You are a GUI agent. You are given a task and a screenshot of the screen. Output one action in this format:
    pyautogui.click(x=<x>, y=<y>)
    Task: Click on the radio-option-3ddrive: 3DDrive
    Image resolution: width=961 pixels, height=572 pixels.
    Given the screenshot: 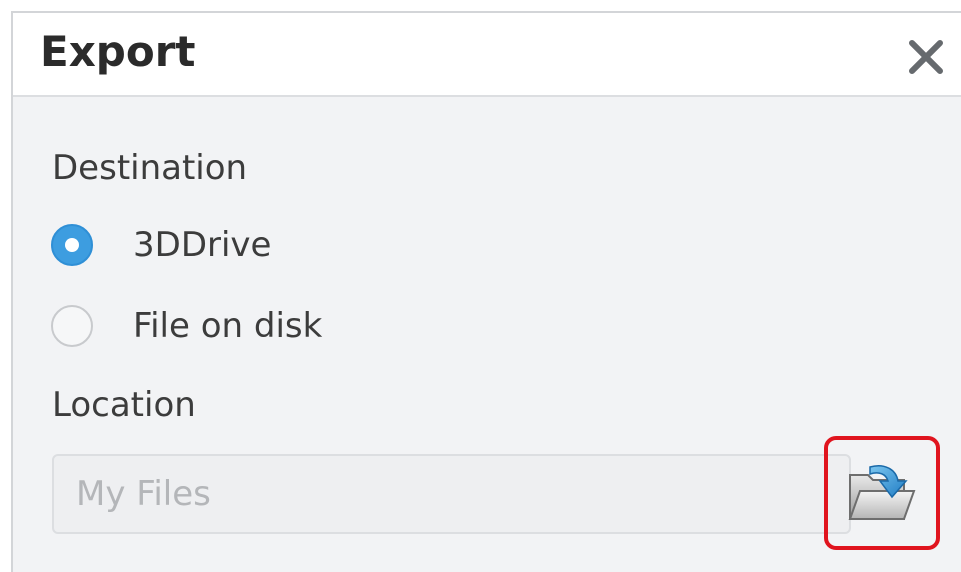 What is the action you would take?
    pyautogui.click(x=161, y=245)
    